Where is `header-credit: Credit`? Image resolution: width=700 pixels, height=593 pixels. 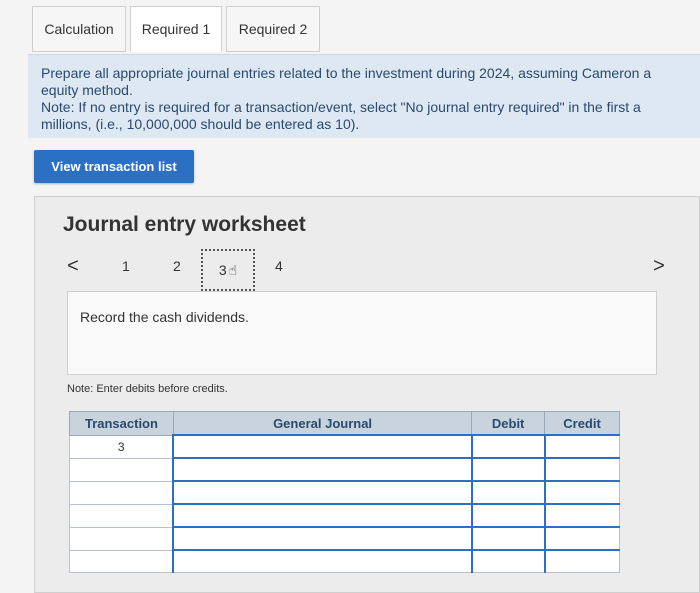 header-credit: Credit is located at coordinates (582, 423).